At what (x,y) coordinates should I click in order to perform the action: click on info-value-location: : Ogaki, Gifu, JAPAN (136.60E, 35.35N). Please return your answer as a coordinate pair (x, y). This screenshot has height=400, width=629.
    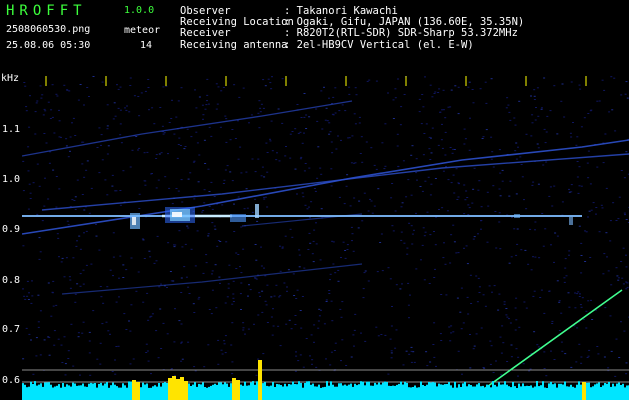
    Looking at the image, I should click on (404, 22).